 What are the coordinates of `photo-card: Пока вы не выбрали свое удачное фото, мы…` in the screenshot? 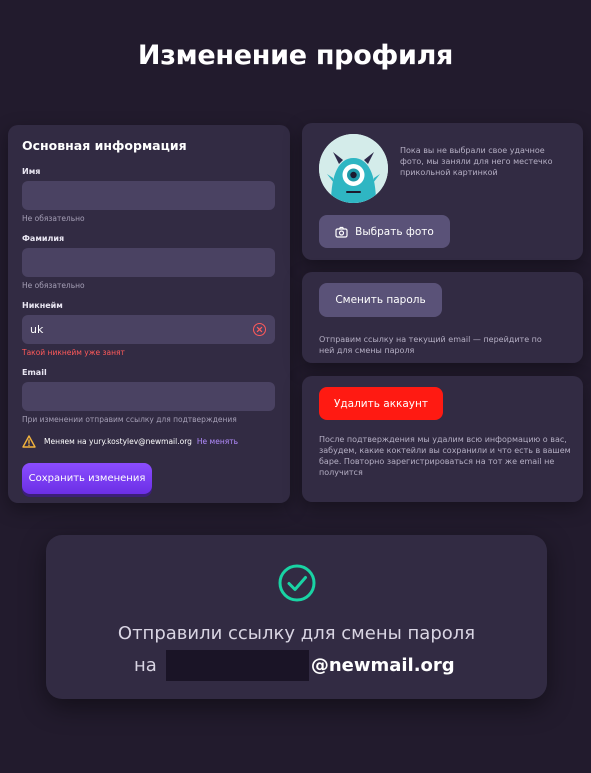 It's located at (442, 191).